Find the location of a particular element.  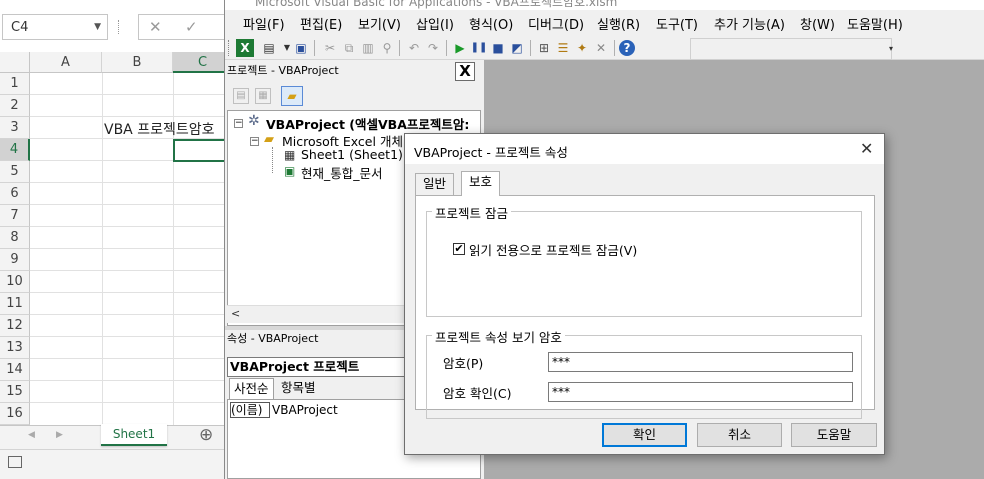

confirm-password-field: *** is located at coordinates (700, 392).